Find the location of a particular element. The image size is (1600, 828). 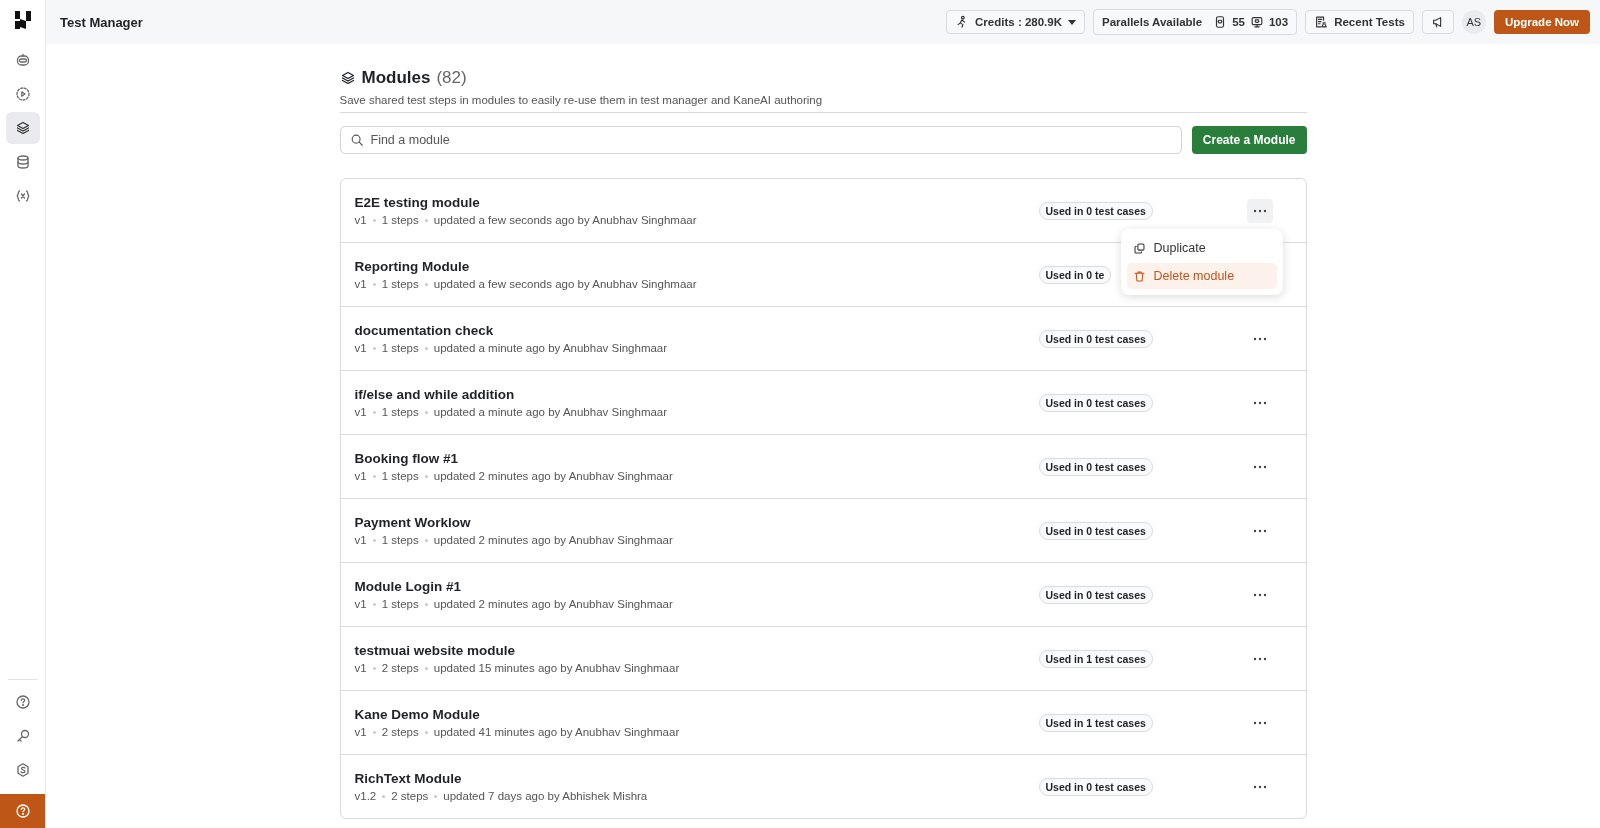

module-name: Payment Worklow is located at coordinates (696, 522).